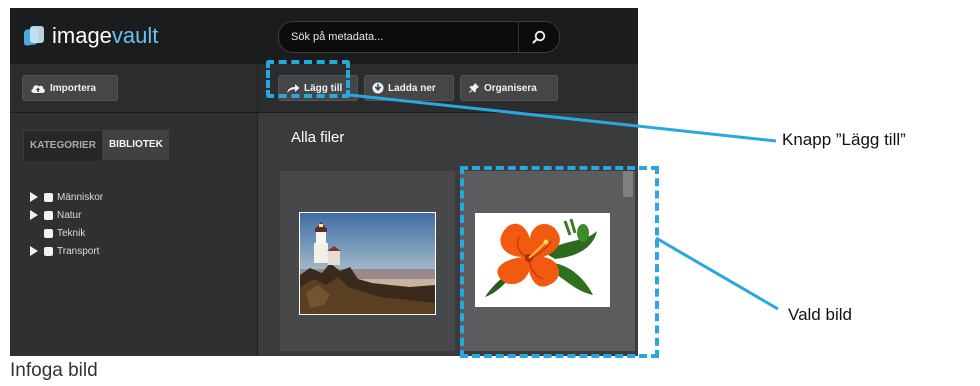  I want to click on selected-image-callout: Vald bild, so click(820, 314).